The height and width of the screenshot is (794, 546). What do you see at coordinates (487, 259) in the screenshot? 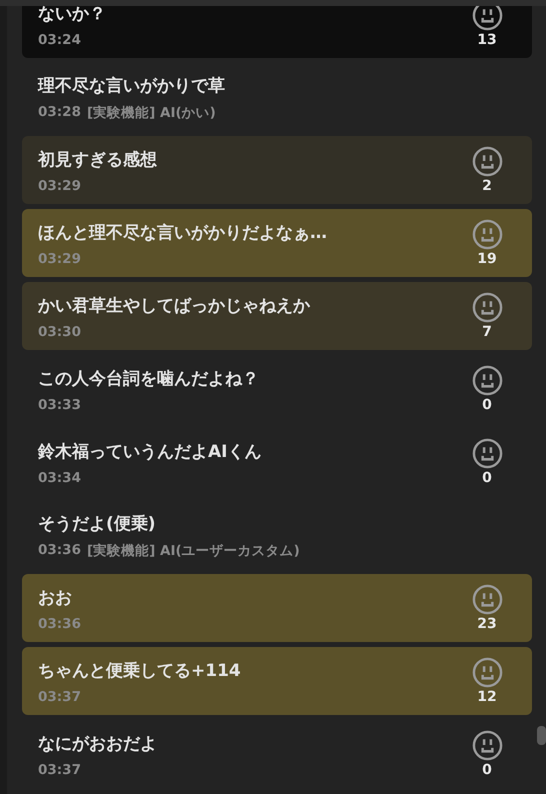
I see `reaction-count: 19` at bounding box center [487, 259].